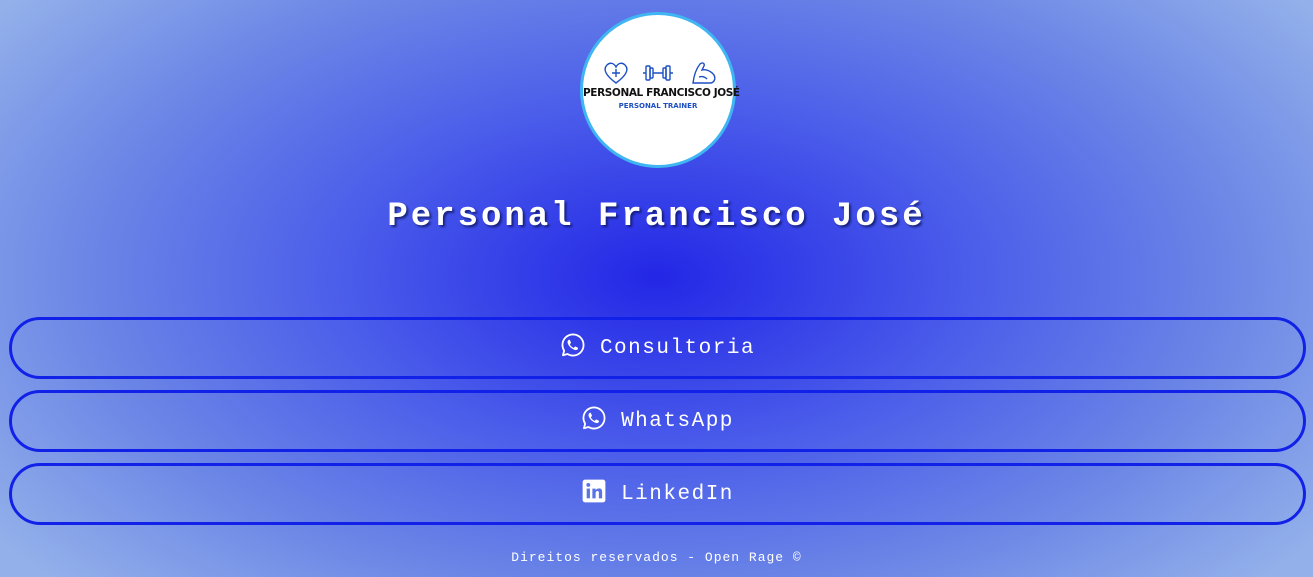 The width and height of the screenshot is (1313, 577). I want to click on logo-title: PERSONAL FRANCISCO JOSÉ, so click(661, 93).